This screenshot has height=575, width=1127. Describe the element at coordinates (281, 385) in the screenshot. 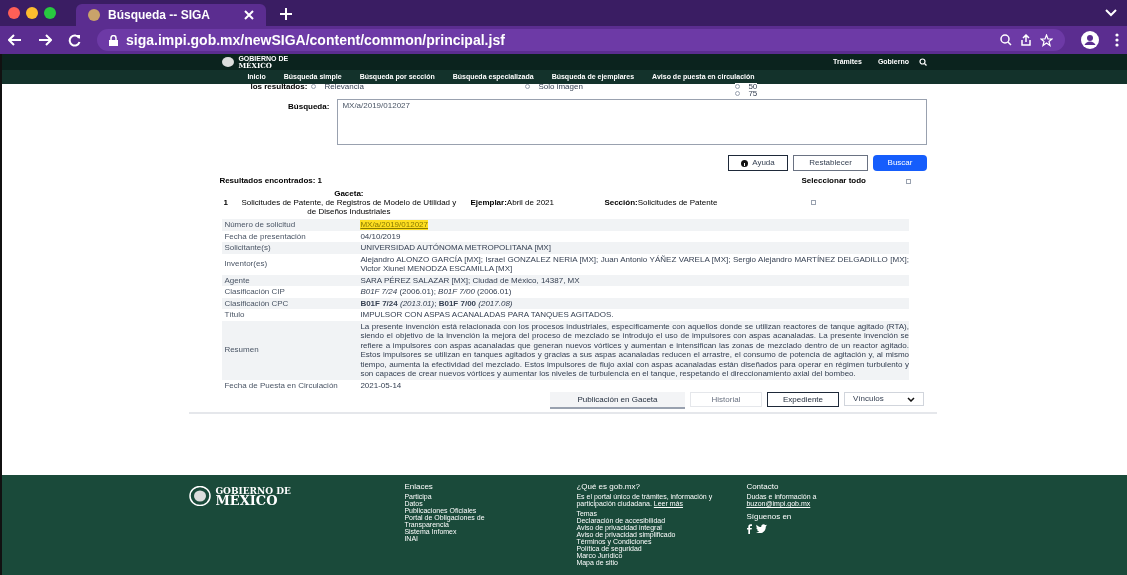

I see `field-label: Fecha de Puesta en Circulación` at that location.